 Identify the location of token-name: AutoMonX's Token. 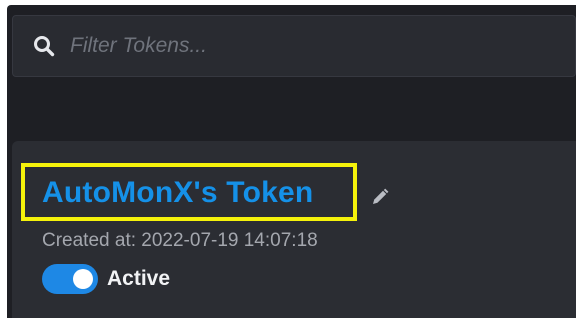
(177, 193).